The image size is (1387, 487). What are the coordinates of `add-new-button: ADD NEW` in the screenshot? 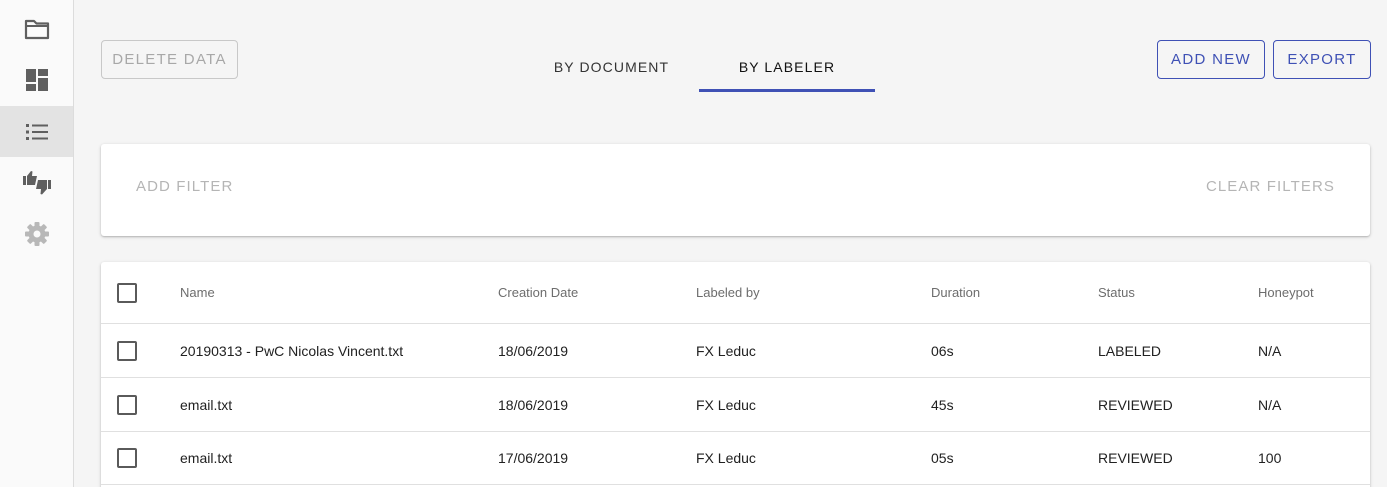 It's located at (1211, 59).